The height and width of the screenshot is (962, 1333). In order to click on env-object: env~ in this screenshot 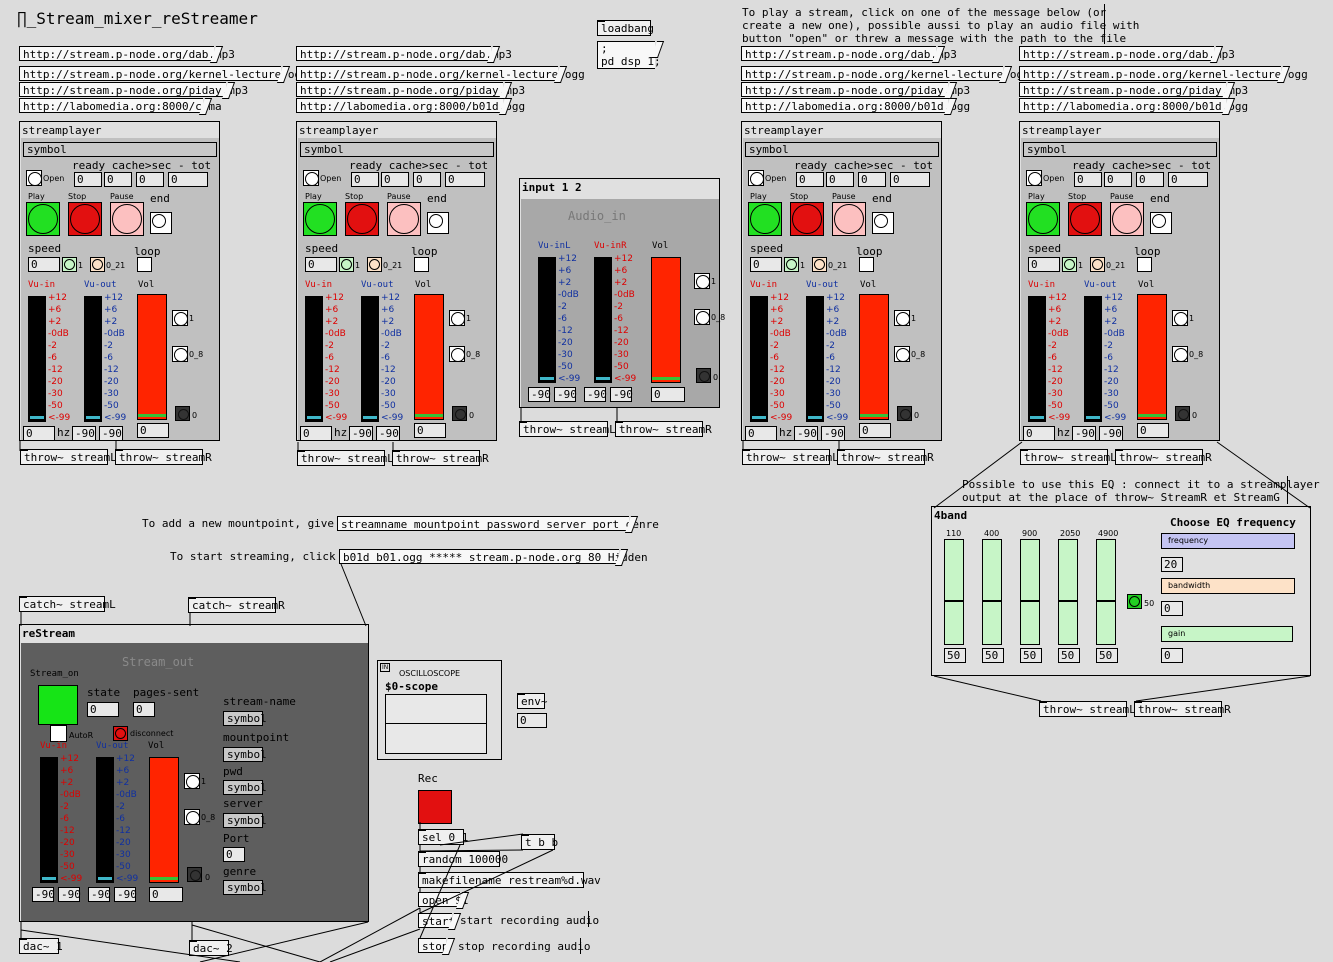, I will do `click(532, 701)`.